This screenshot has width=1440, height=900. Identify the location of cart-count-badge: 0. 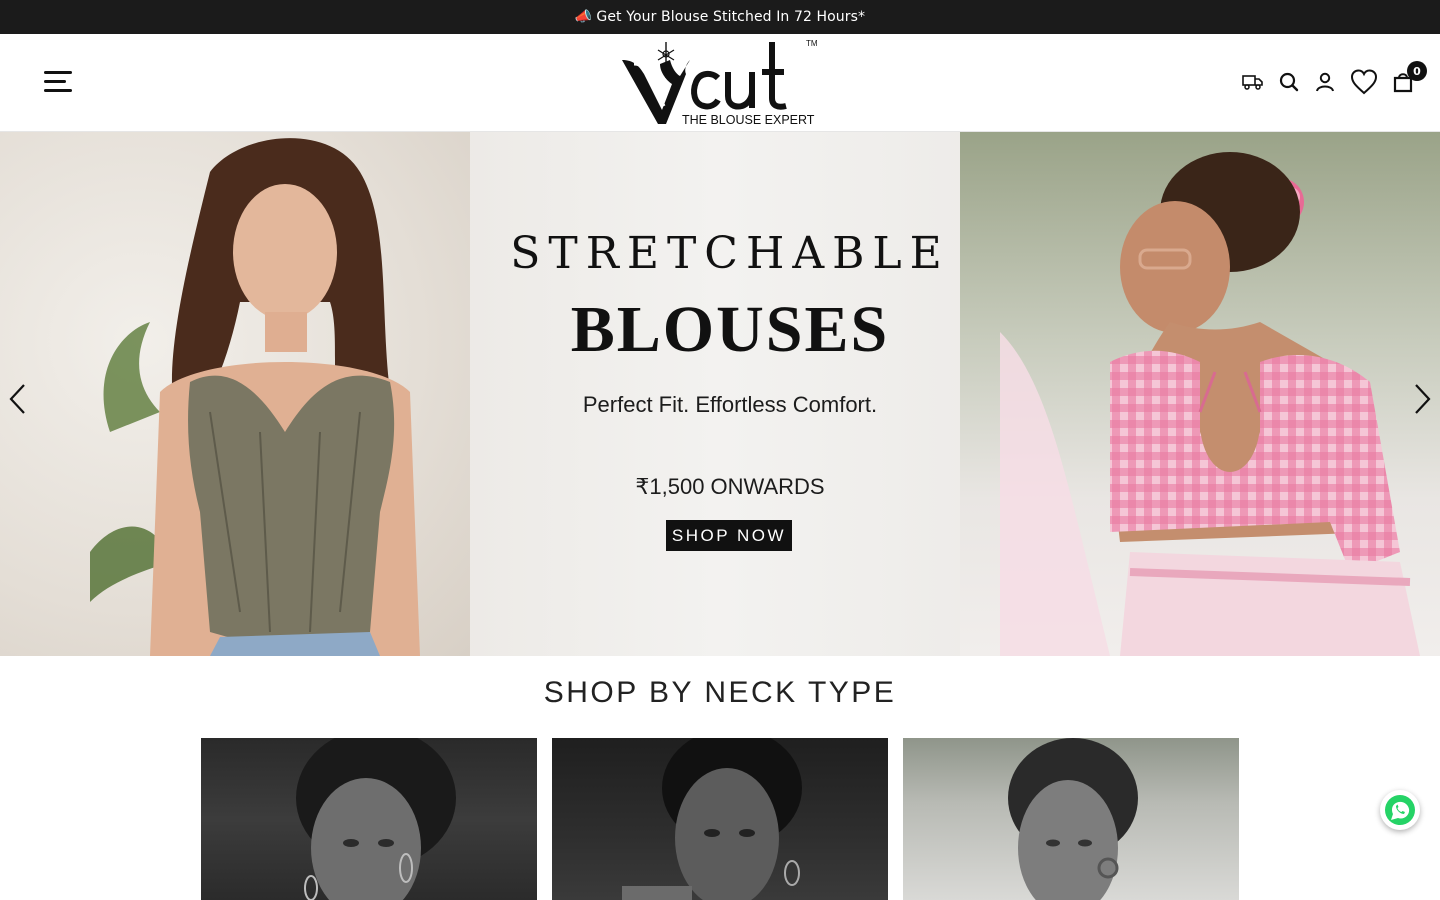
(1417, 71).